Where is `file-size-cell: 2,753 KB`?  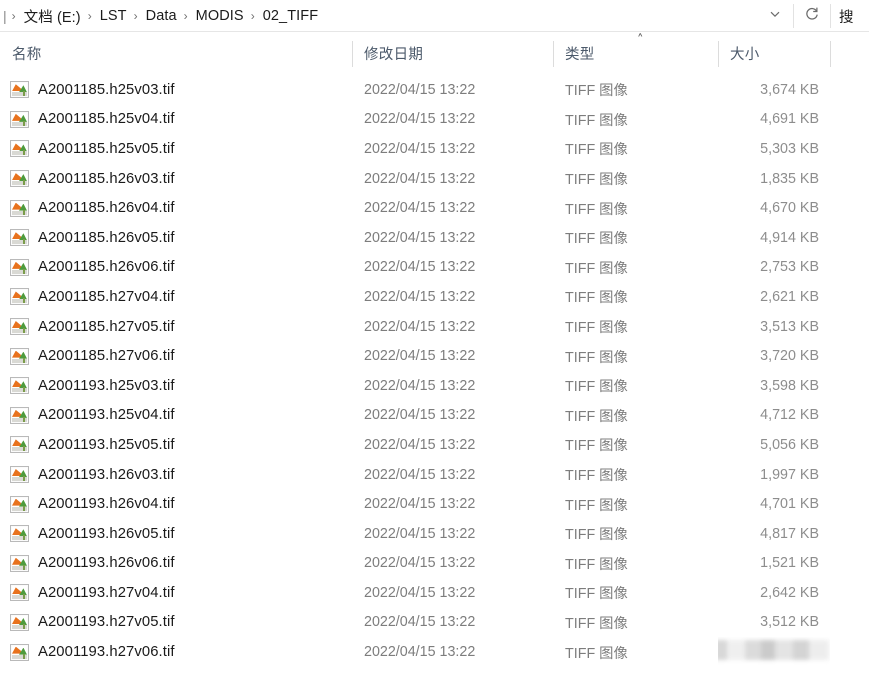 file-size-cell: 2,753 KB is located at coordinates (789, 267).